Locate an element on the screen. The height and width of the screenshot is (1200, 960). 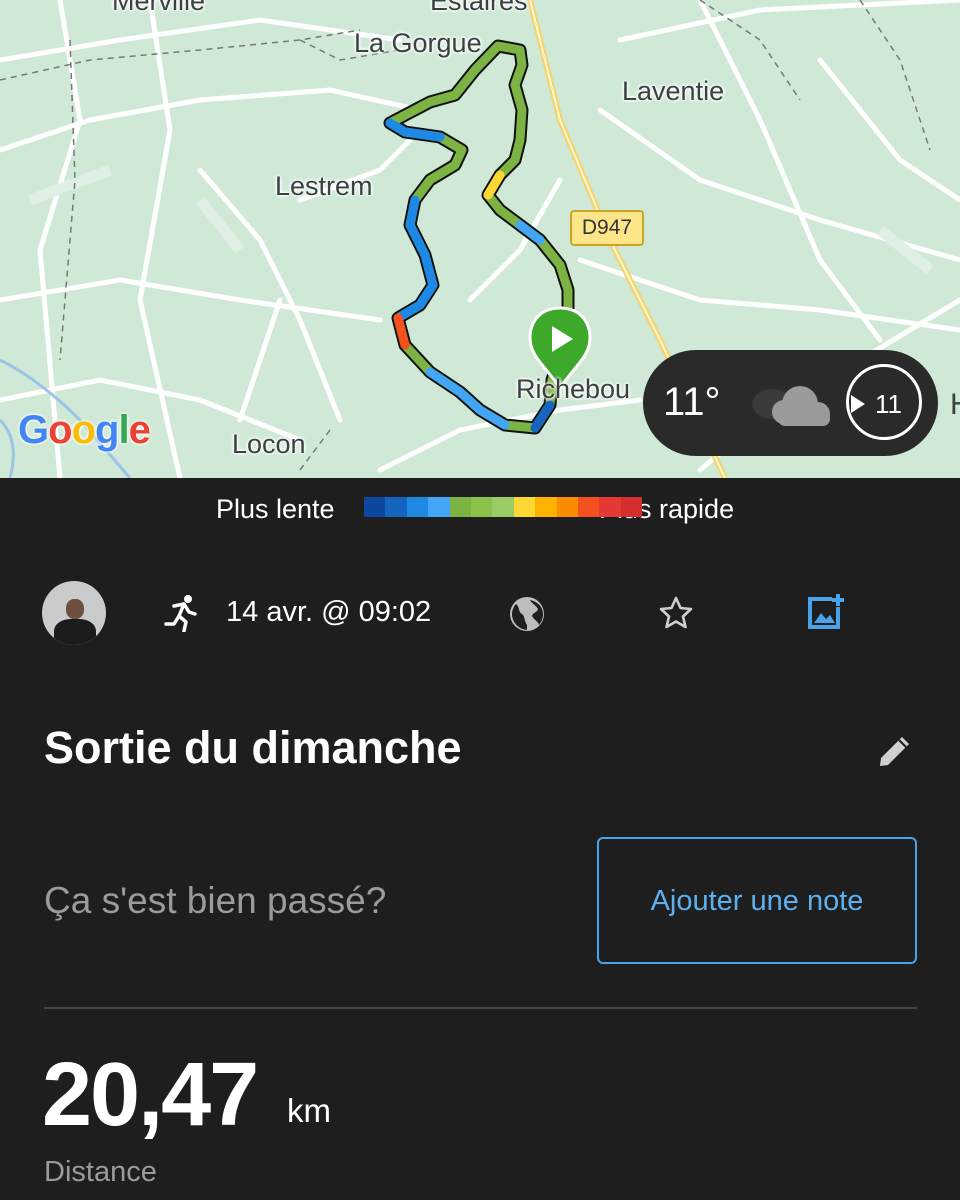
runner-icon is located at coordinates (180, 613).